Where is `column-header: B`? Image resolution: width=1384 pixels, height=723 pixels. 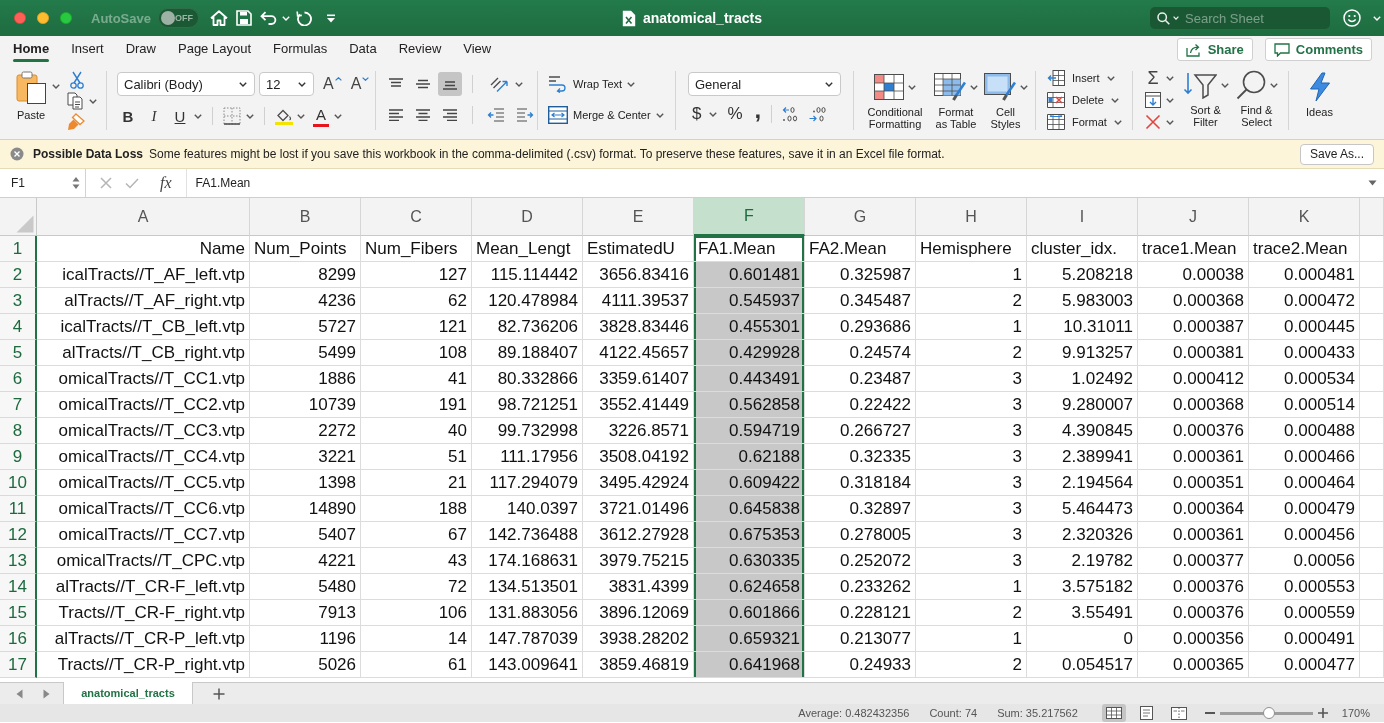 column-header: B is located at coordinates (305, 217).